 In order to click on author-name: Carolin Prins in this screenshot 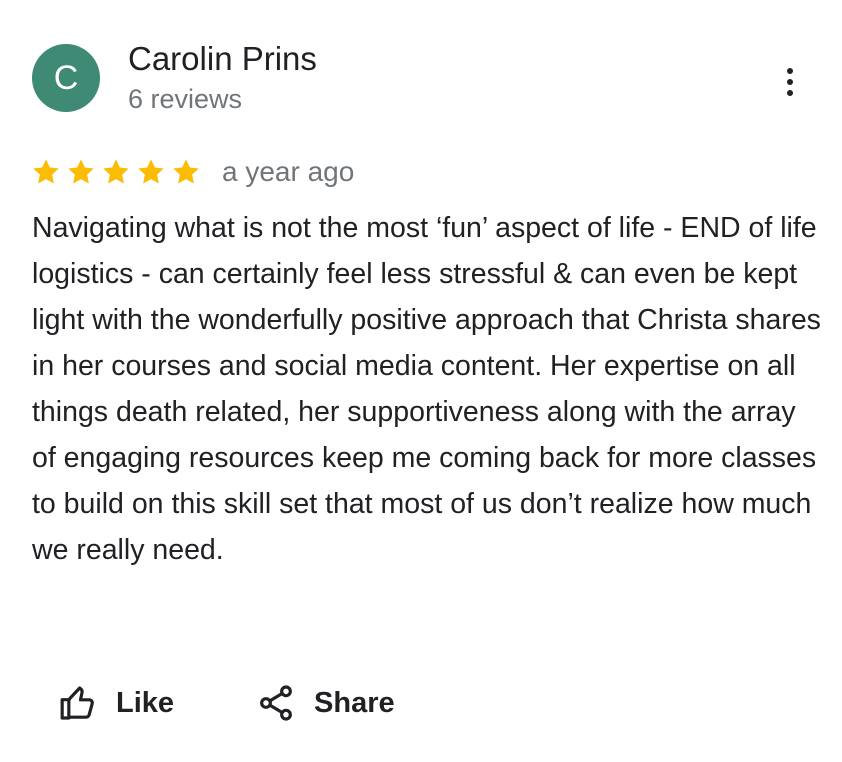, I will do `click(222, 59)`.